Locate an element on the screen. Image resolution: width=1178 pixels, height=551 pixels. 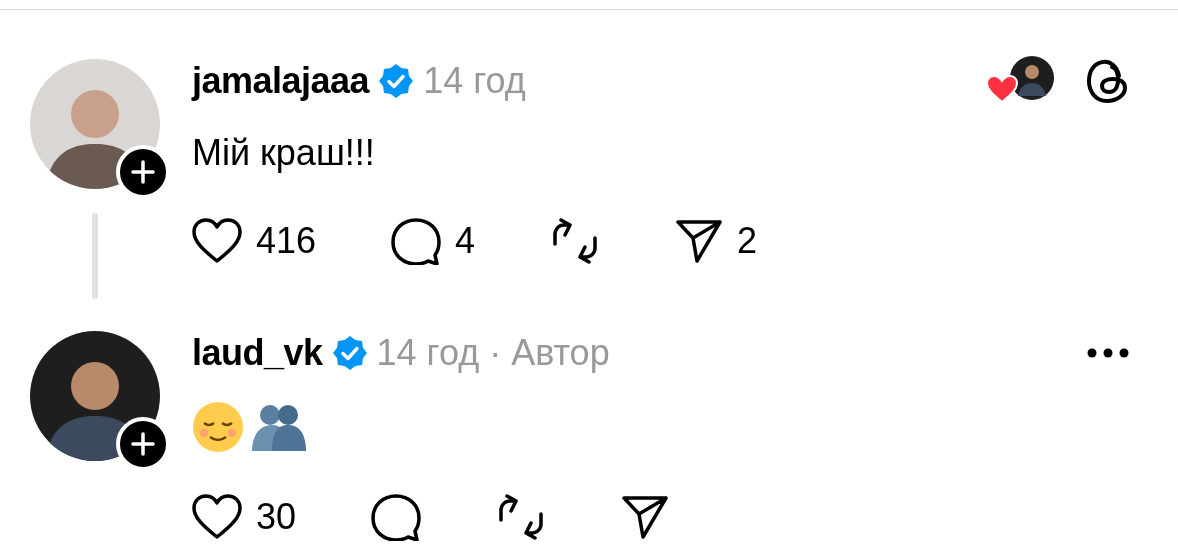
like-button: 416 is located at coordinates (254, 241).